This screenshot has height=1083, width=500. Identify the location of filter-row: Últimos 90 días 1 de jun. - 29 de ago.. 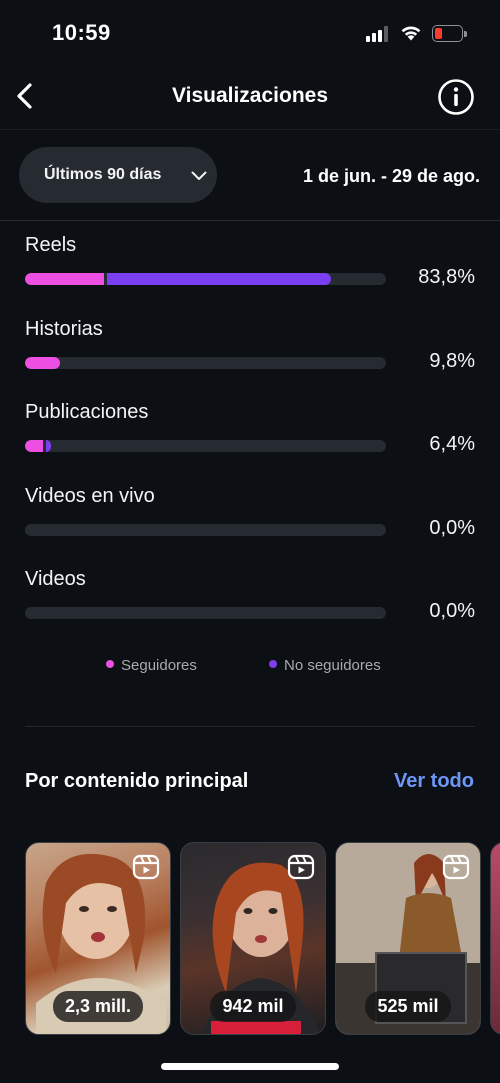
(250, 176).